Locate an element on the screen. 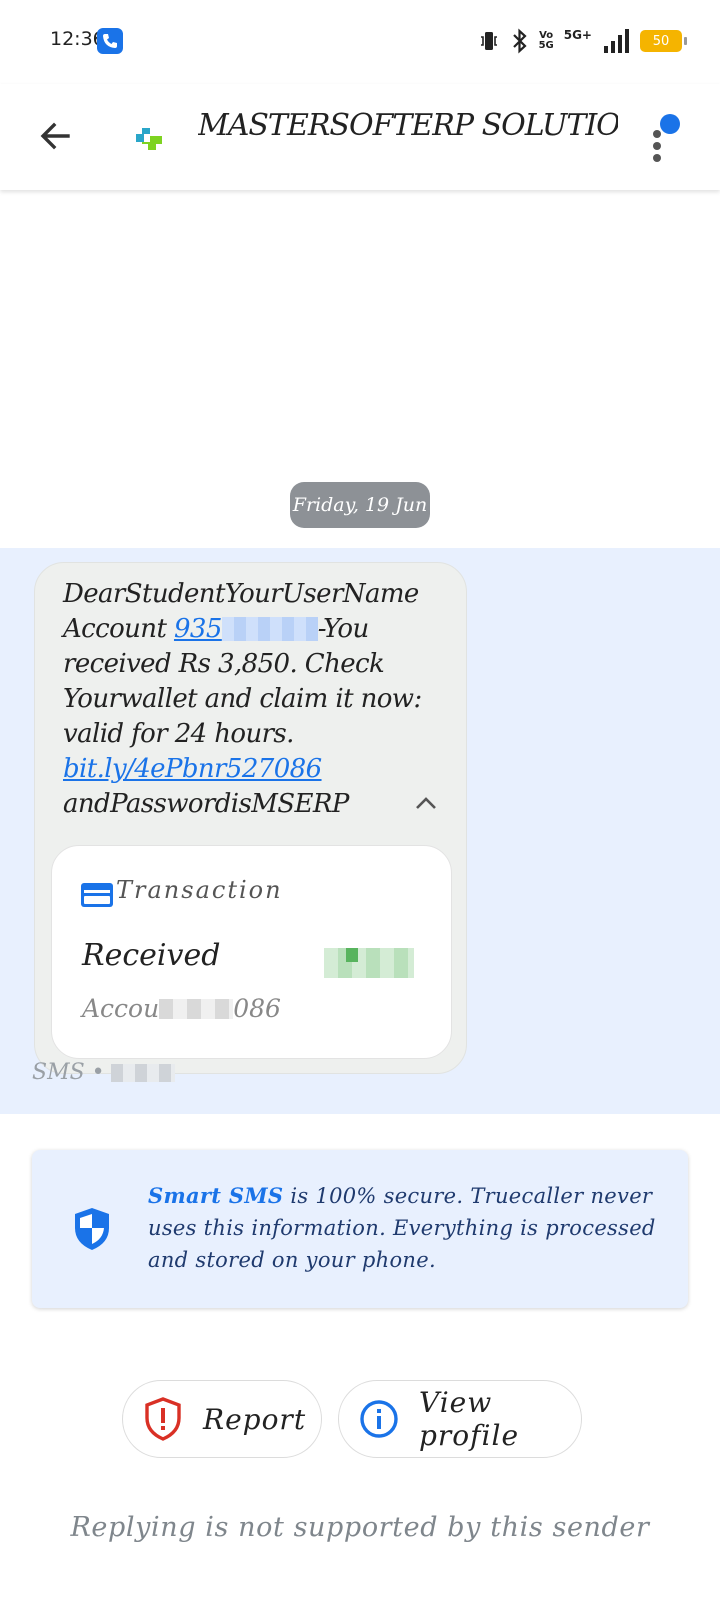 The image size is (720, 1604). chevron-up-icon is located at coordinates (426, 803).